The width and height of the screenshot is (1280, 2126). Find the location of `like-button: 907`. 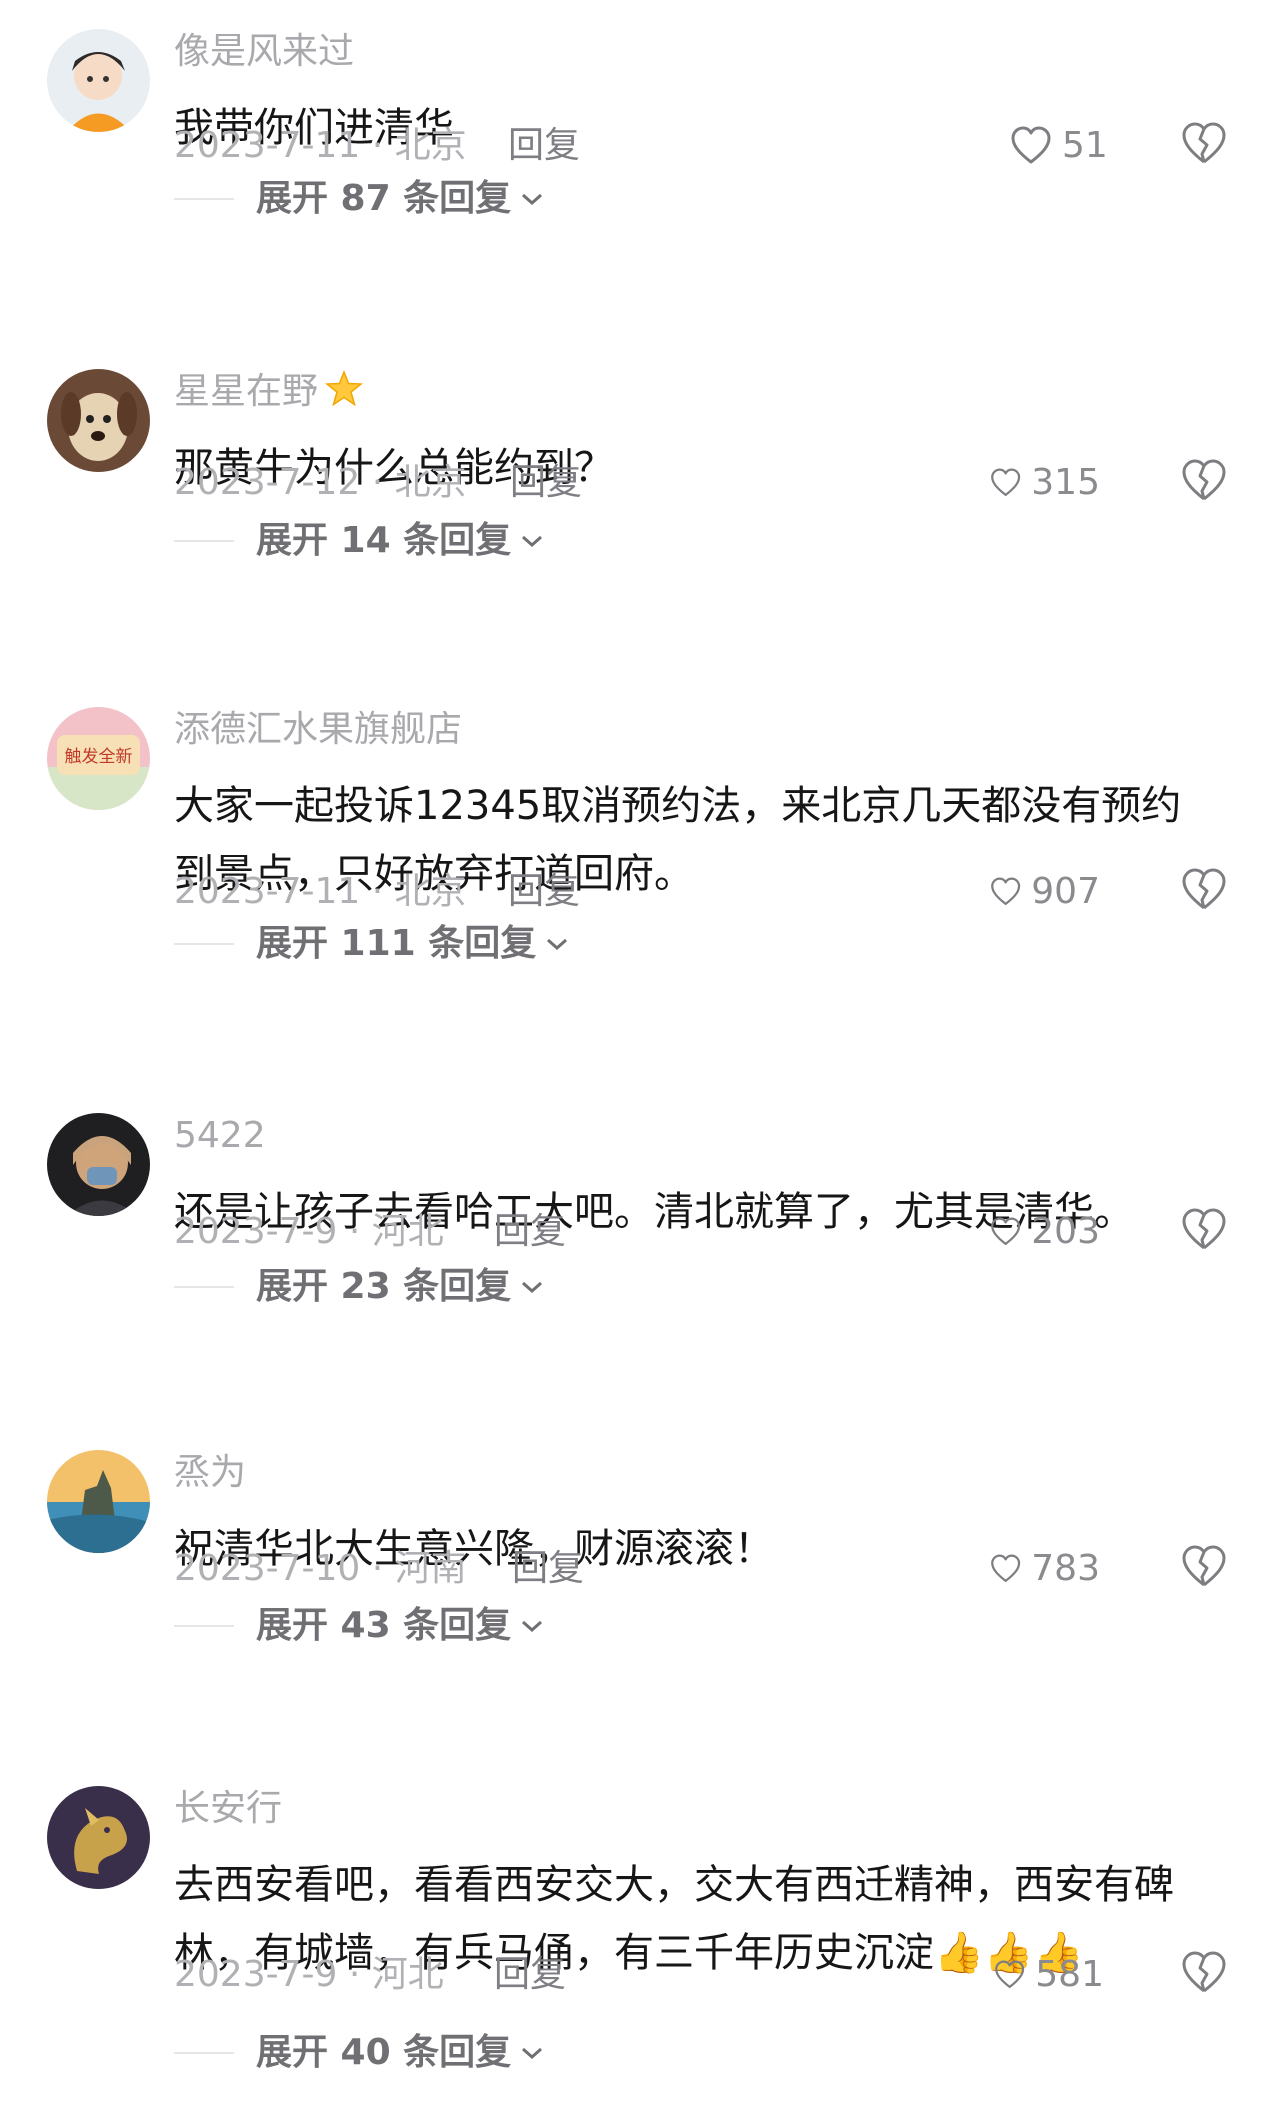

like-button: 907 is located at coordinates (1045, 892).